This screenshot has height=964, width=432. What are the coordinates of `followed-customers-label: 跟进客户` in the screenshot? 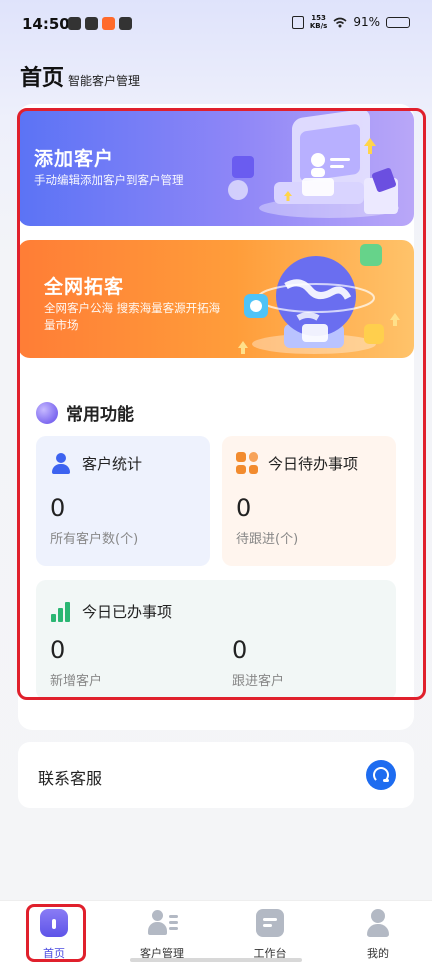 It's located at (258, 681).